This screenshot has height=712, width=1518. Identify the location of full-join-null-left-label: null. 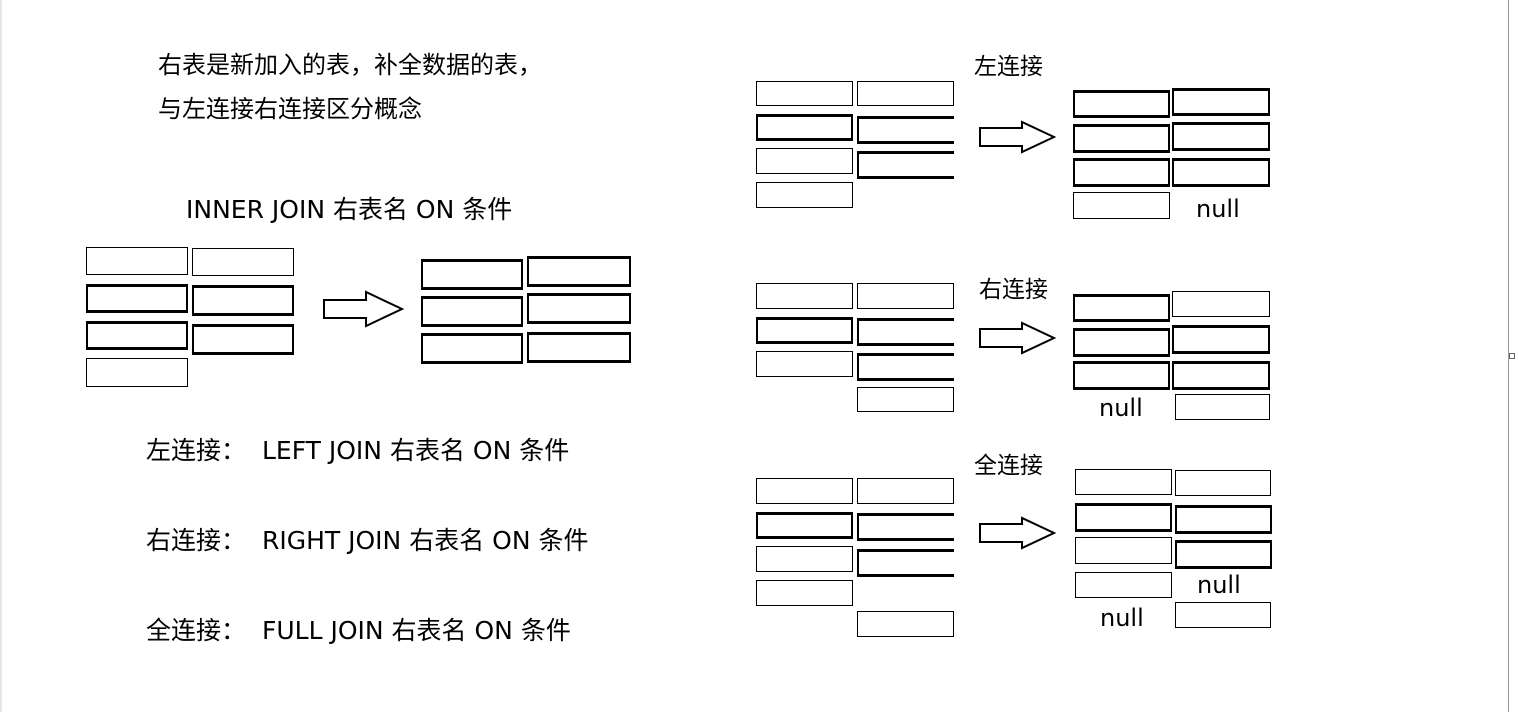
(1122, 618).